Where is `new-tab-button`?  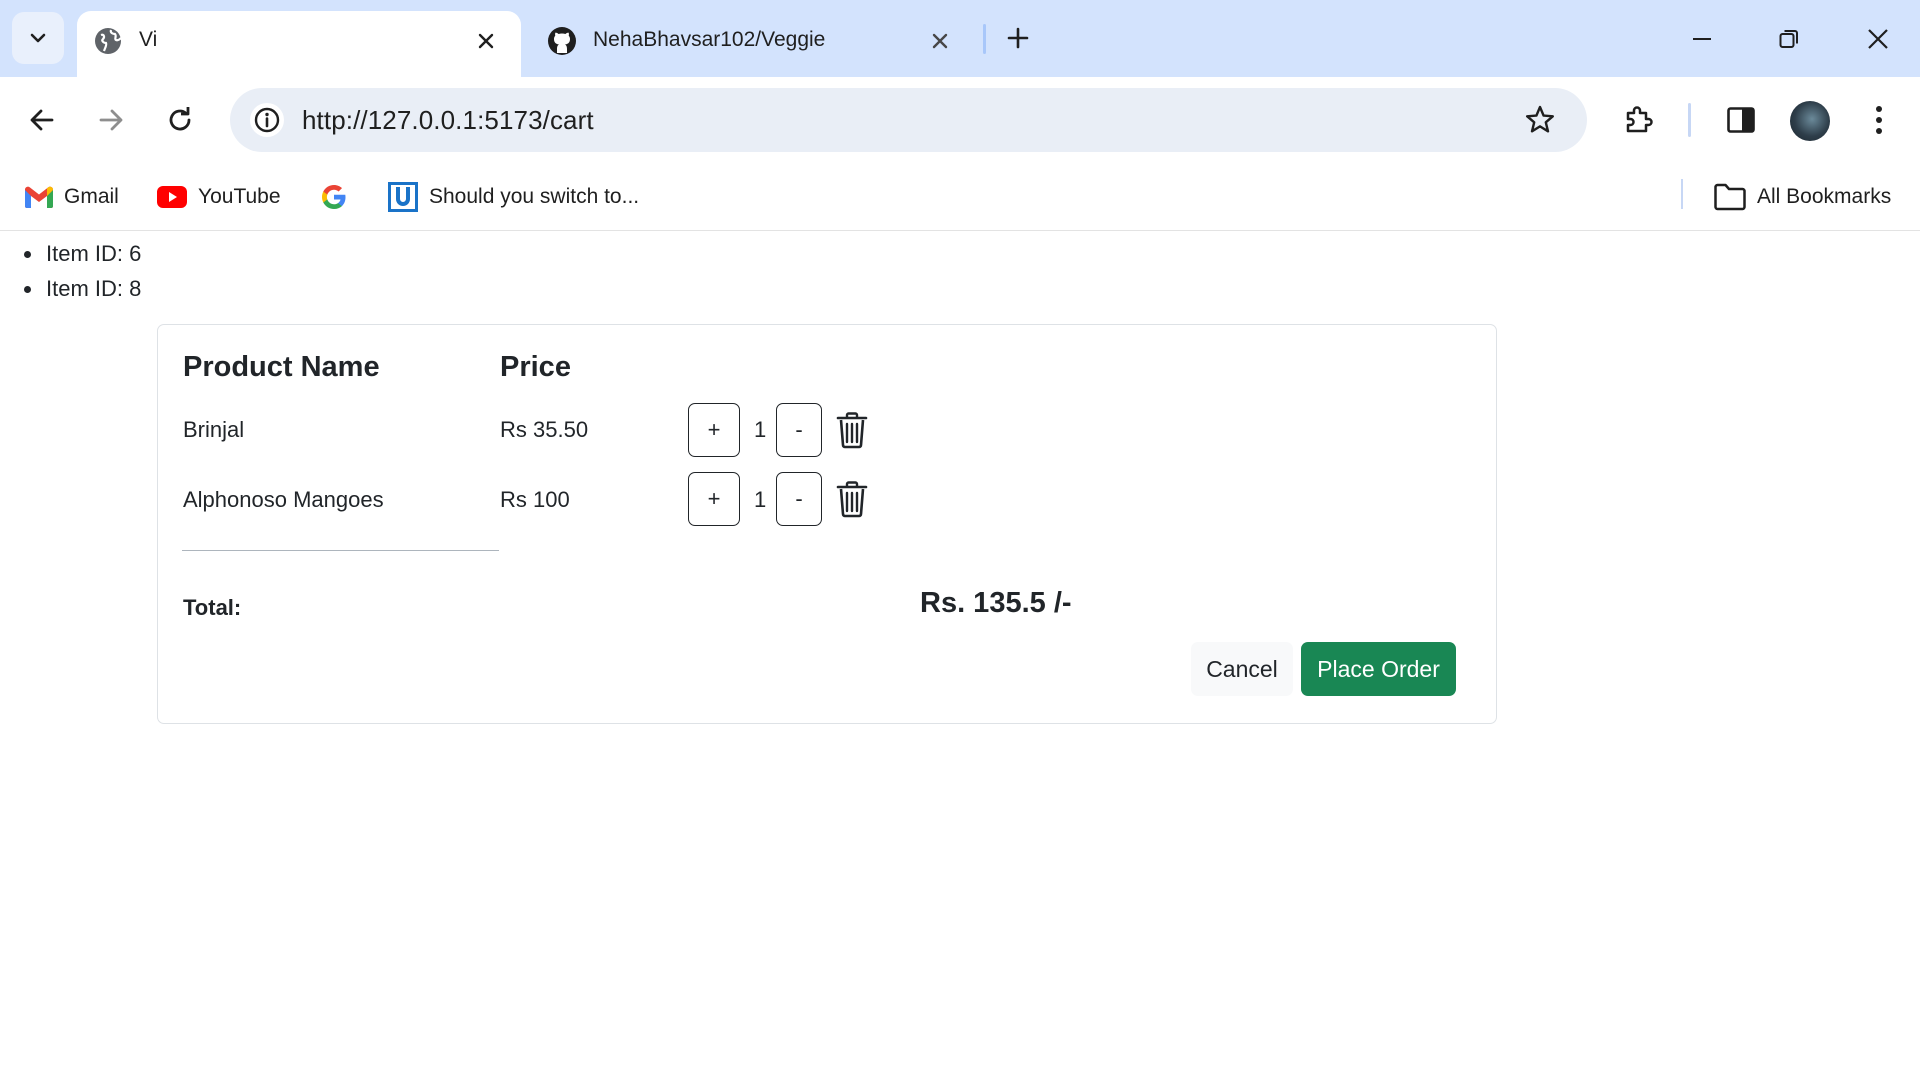 new-tab-button is located at coordinates (1018, 38).